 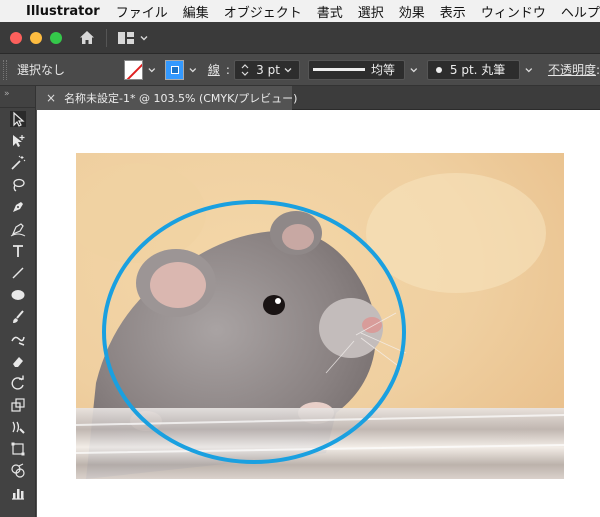 I want to click on rotate-tool-icon, so click(x=17, y=382).